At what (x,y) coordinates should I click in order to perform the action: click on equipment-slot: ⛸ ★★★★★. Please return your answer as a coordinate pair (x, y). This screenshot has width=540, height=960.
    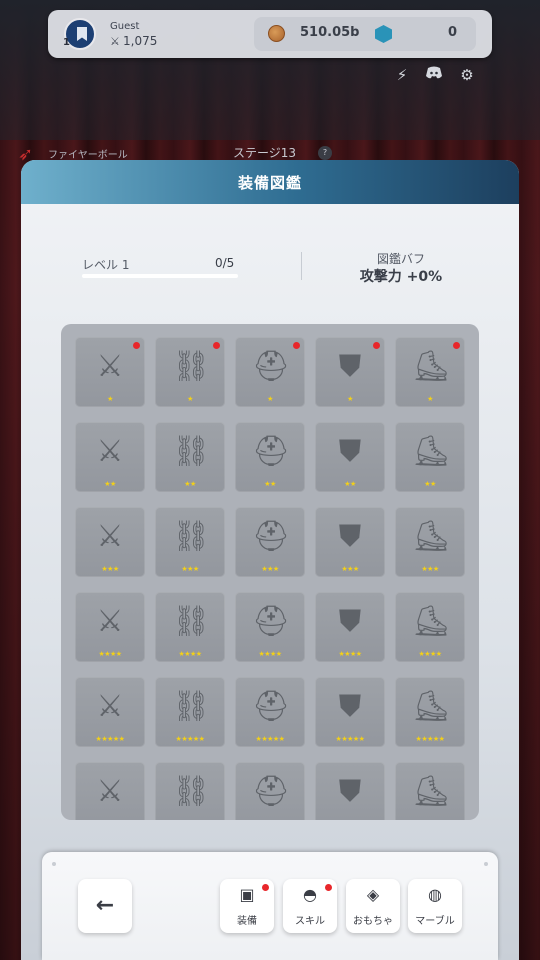
    Looking at the image, I should click on (430, 712).